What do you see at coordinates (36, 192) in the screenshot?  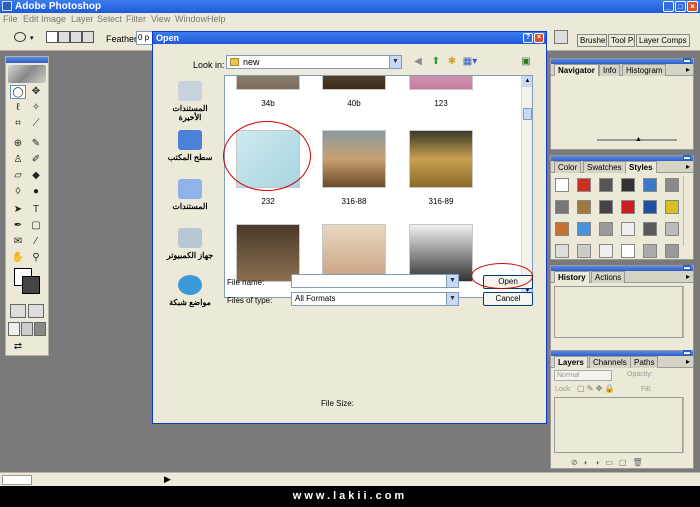 I see `dodge-tool-icon: ●` at bounding box center [36, 192].